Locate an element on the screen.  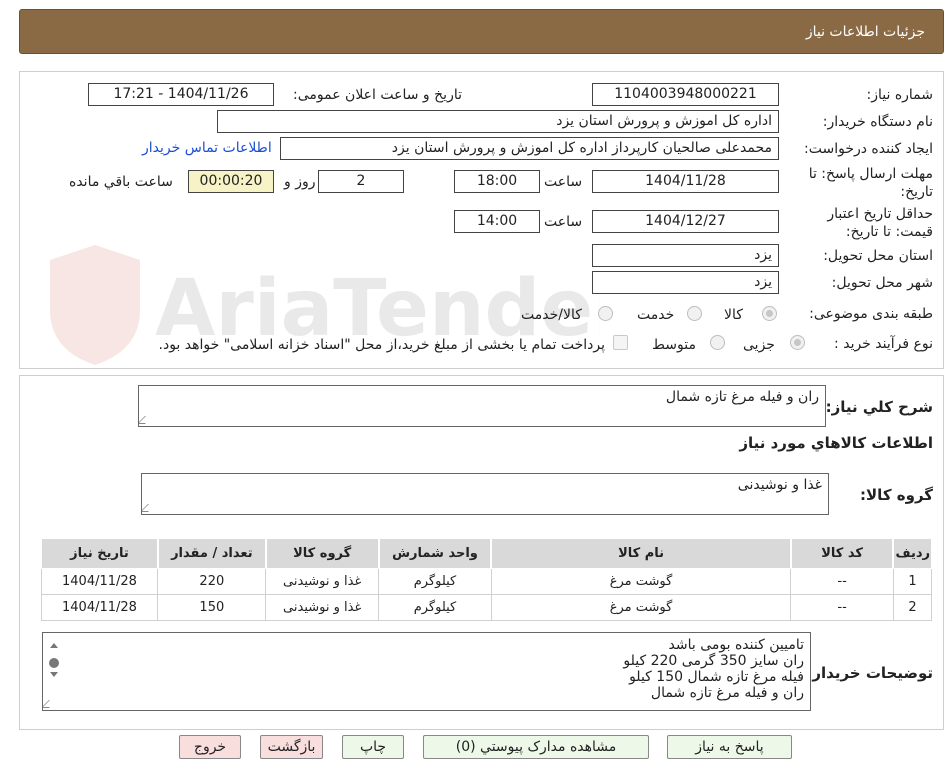
validity-time-label: ساعت is located at coordinates (563, 222).